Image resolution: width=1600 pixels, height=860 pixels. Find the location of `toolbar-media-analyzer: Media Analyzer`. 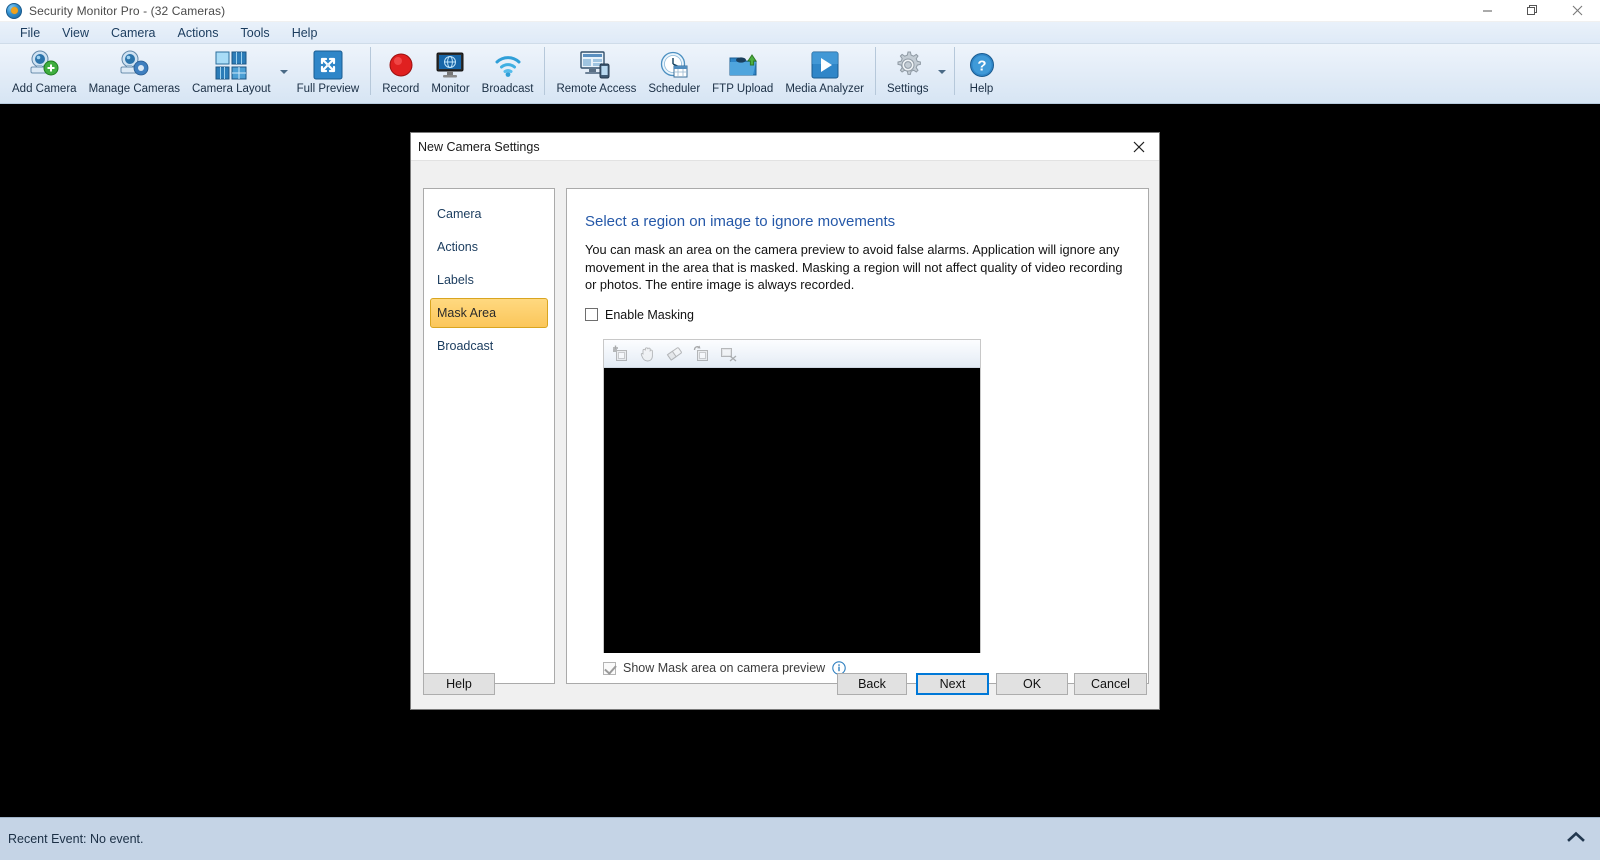

toolbar-media-analyzer: Media Analyzer is located at coordinates (824, 72).